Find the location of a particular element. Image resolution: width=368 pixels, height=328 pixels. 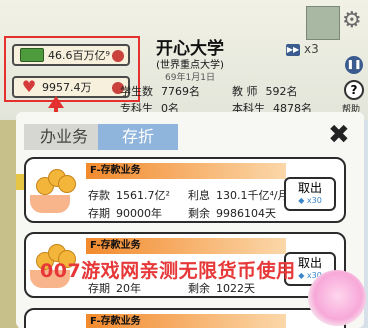

side-badge is located at coordinates (20, 182).